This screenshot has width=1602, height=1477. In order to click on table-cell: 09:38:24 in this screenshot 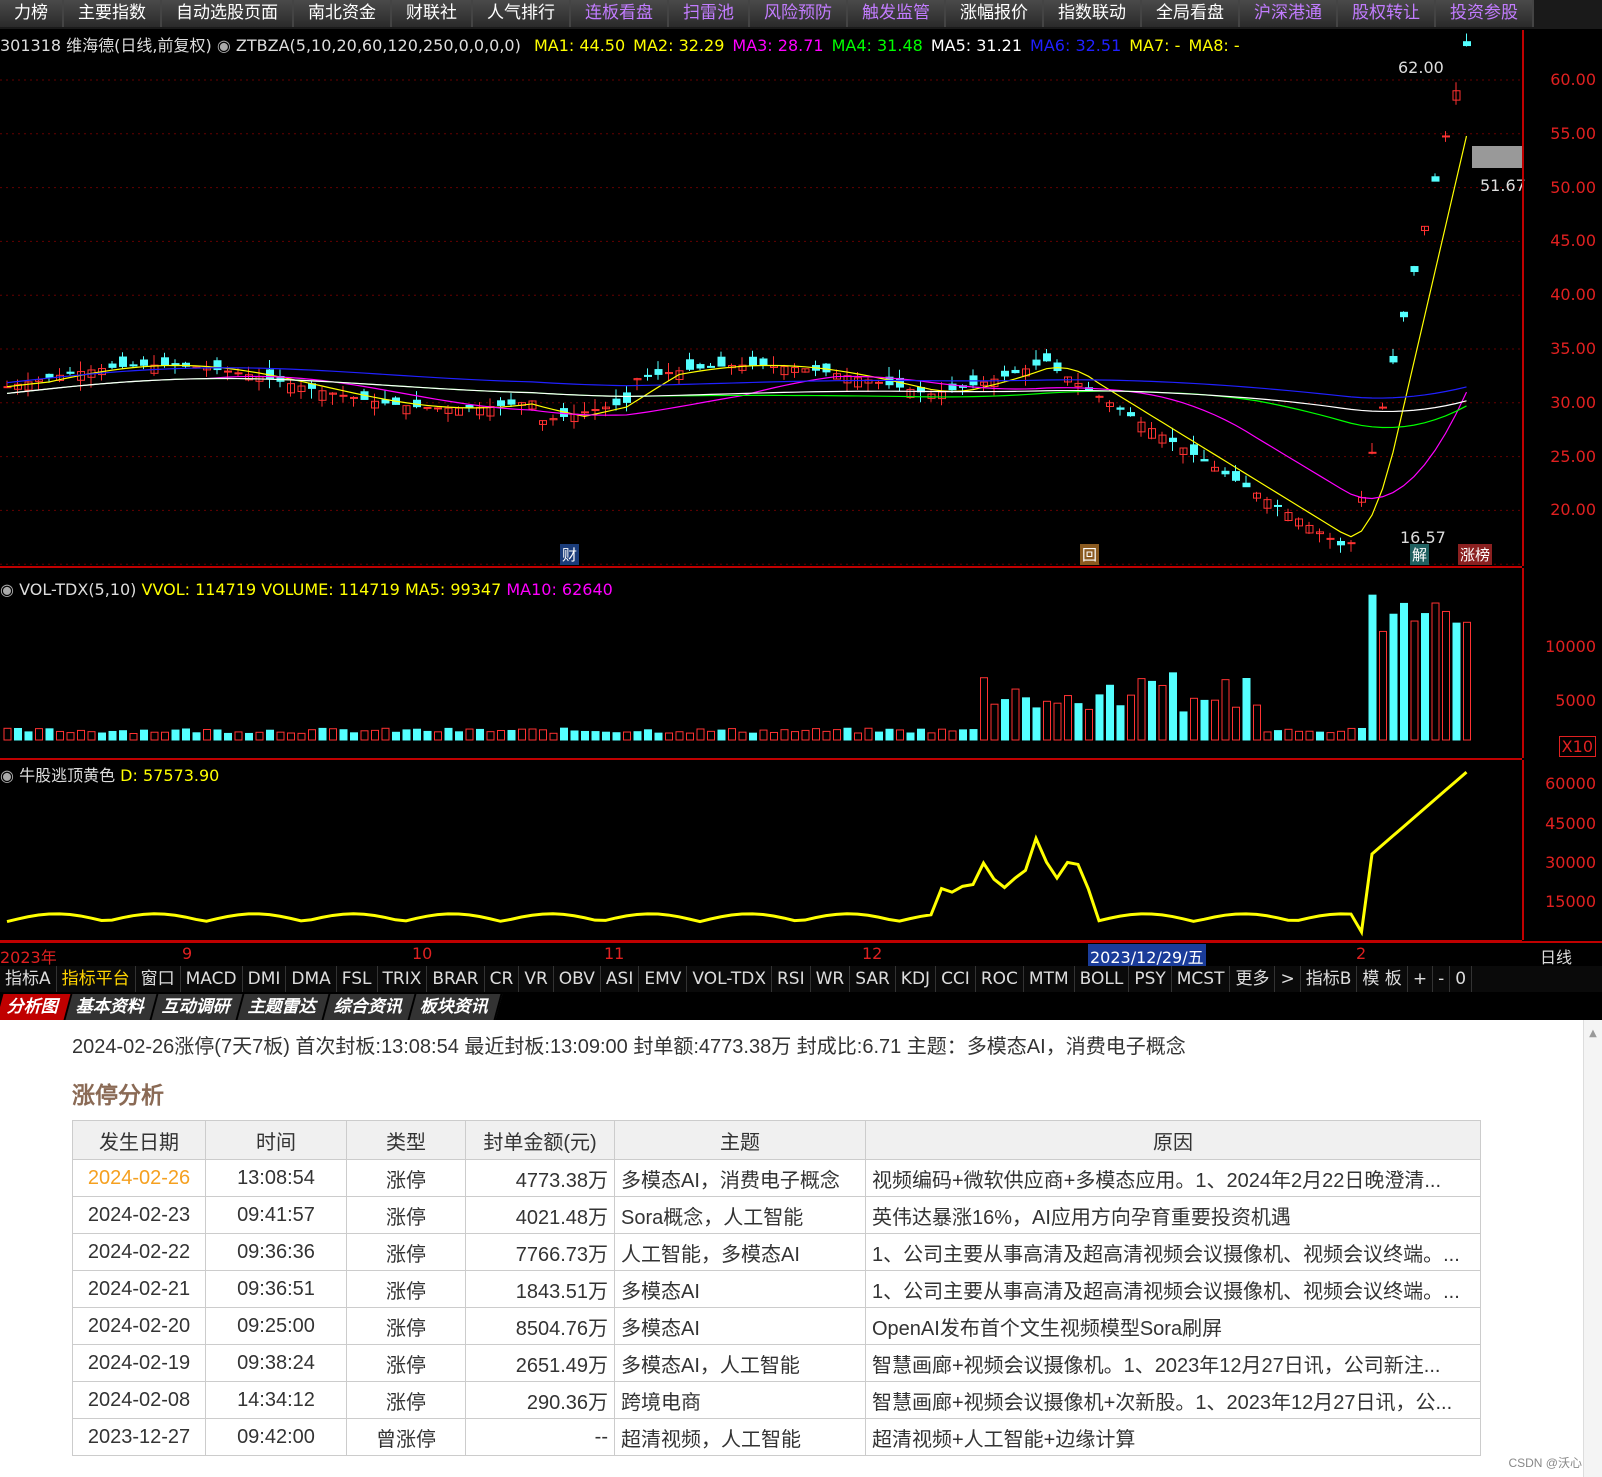, I will do `click(276, 1363)`.